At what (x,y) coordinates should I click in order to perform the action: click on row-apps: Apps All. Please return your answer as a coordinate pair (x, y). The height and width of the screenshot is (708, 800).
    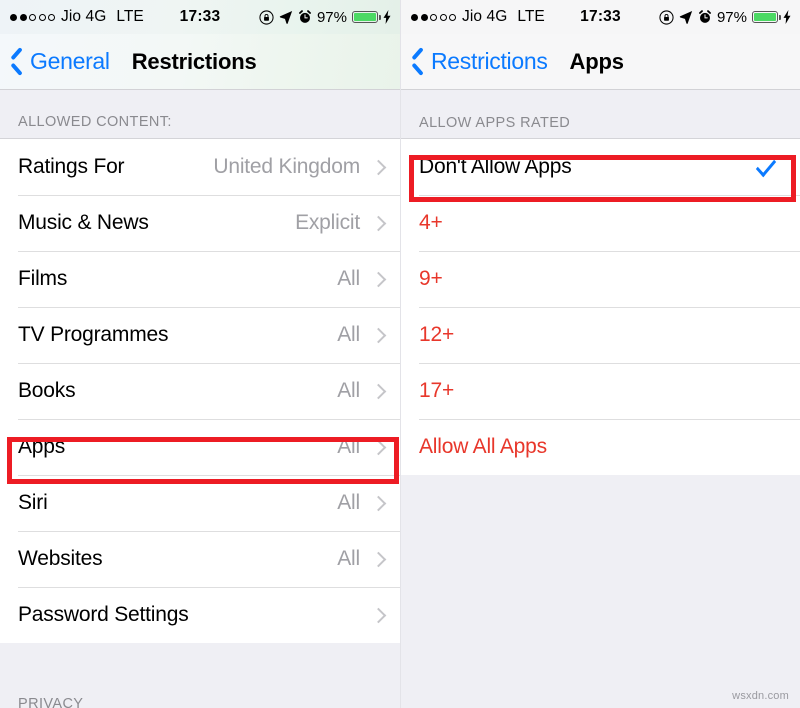
    Looking at the image, I should click on (200, 447).